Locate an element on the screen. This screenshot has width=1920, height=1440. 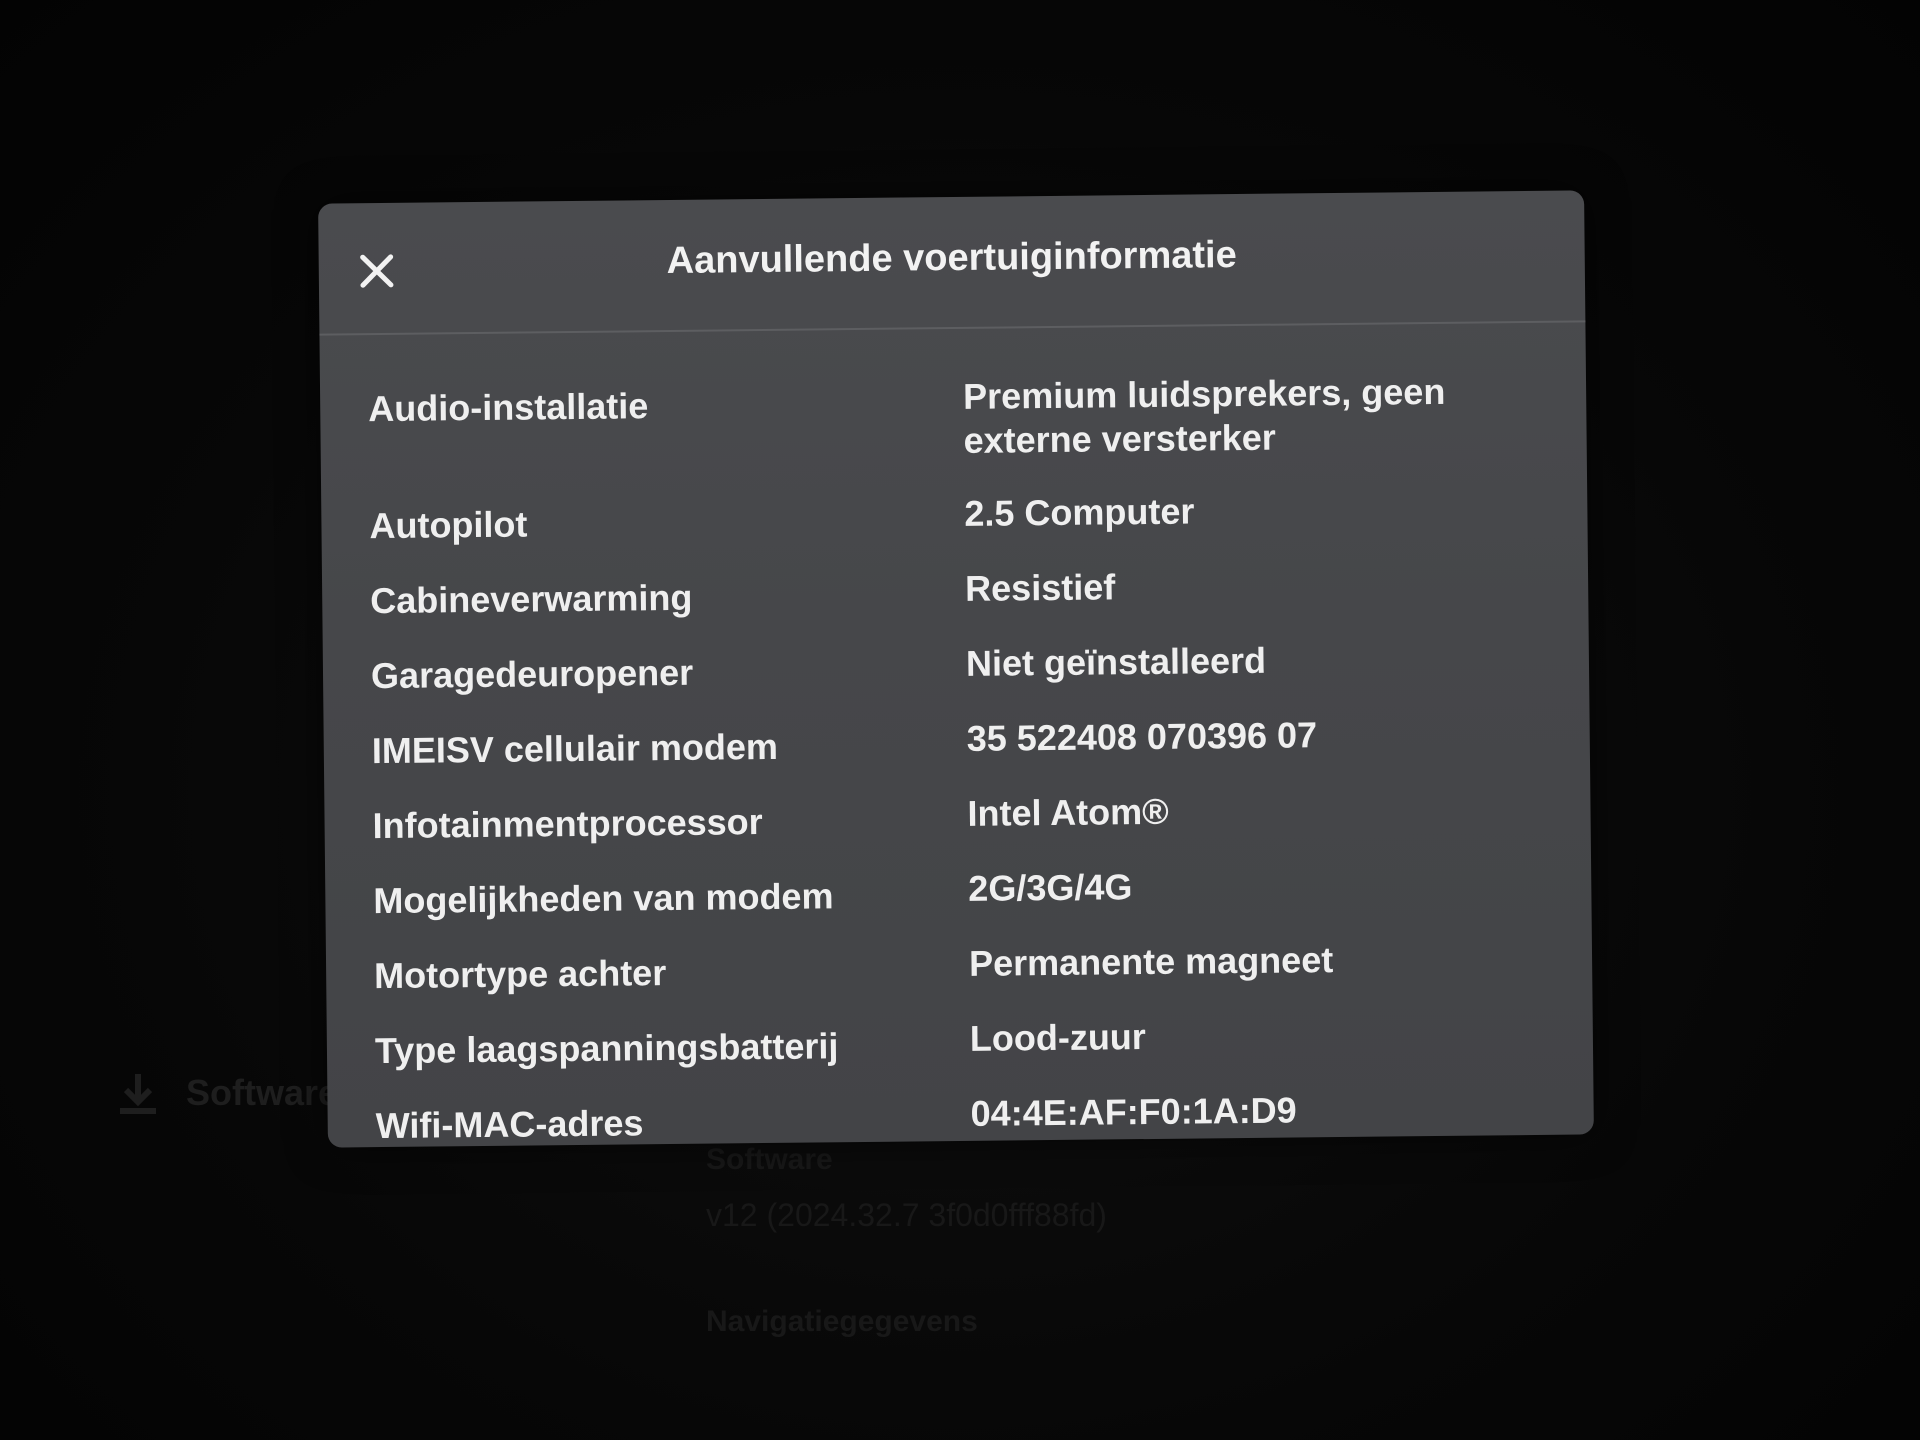
info-label: IMEISV cellulair modem is located at coordinates (575, 748).